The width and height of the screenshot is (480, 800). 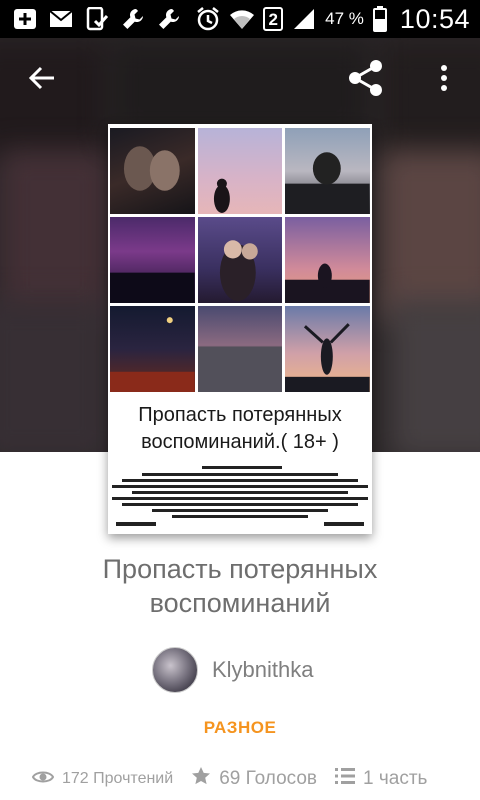 I want to click on author-row: Klybnithka, so click(x=233, y=670).